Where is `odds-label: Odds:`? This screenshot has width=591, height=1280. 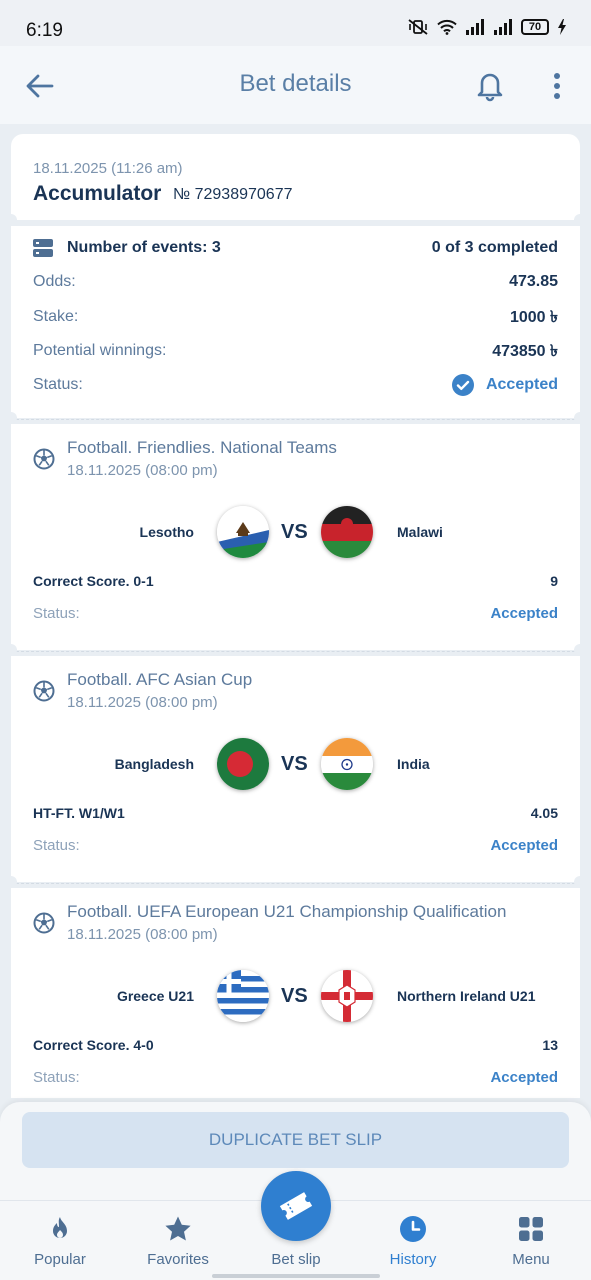 odds-label: Odds: is located at coordinates (54, 281).